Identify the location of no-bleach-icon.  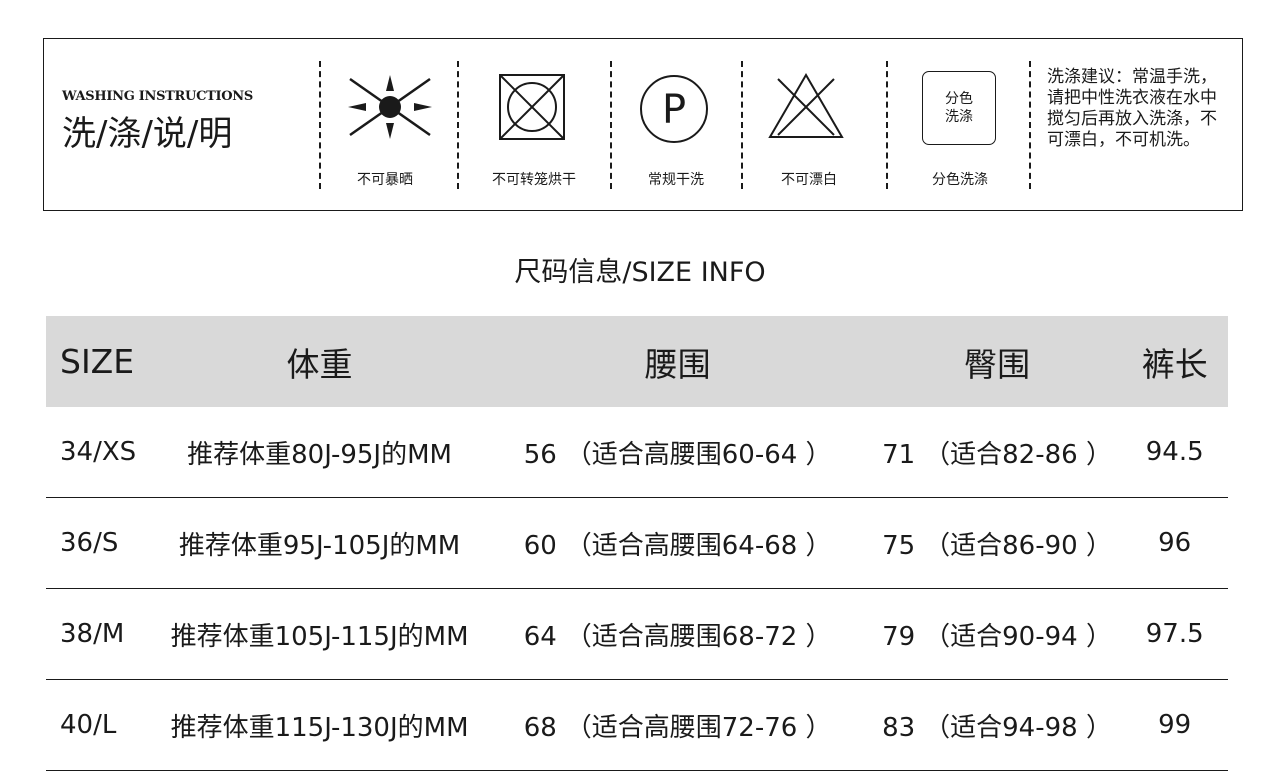
(806, 107).